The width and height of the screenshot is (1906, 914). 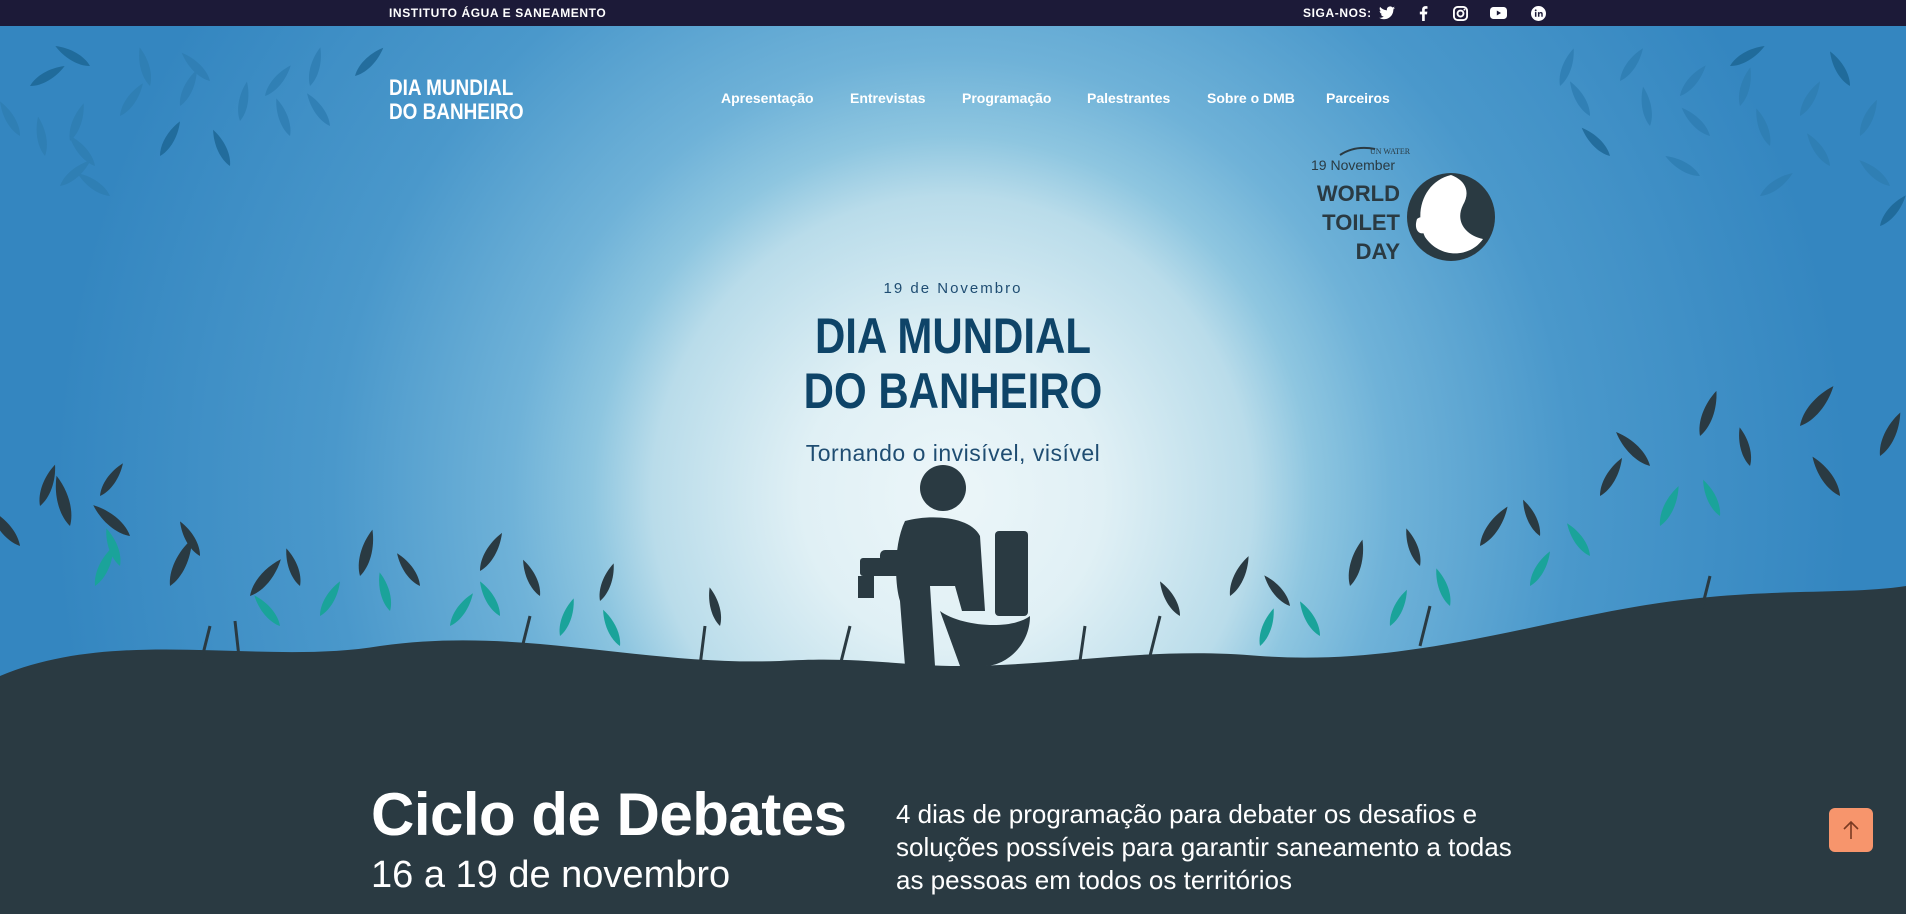 I want to click on nav-item-sobre-o-dmb: Sobre o DMB, so click(x=1251, y=98).